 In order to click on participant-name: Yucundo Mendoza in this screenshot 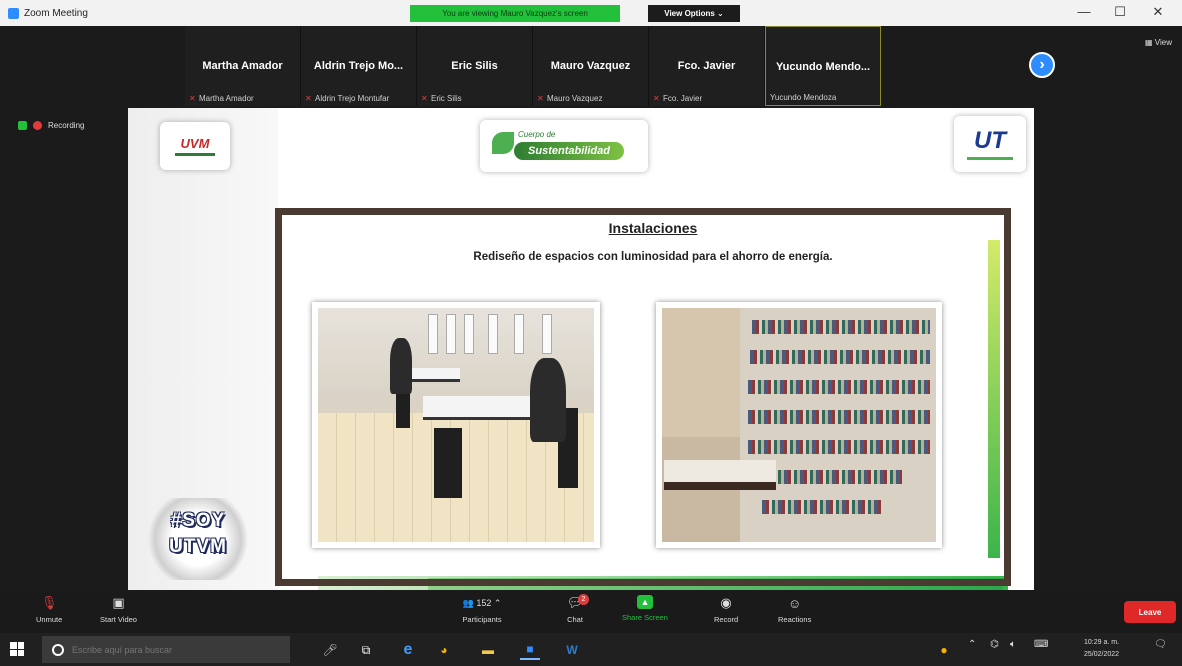, I will do `click(803, 97)`.